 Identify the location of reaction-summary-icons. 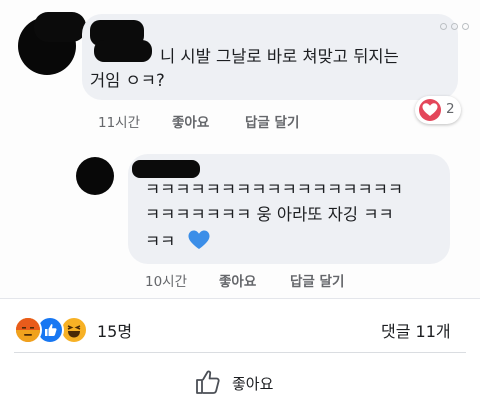
(54, 330).